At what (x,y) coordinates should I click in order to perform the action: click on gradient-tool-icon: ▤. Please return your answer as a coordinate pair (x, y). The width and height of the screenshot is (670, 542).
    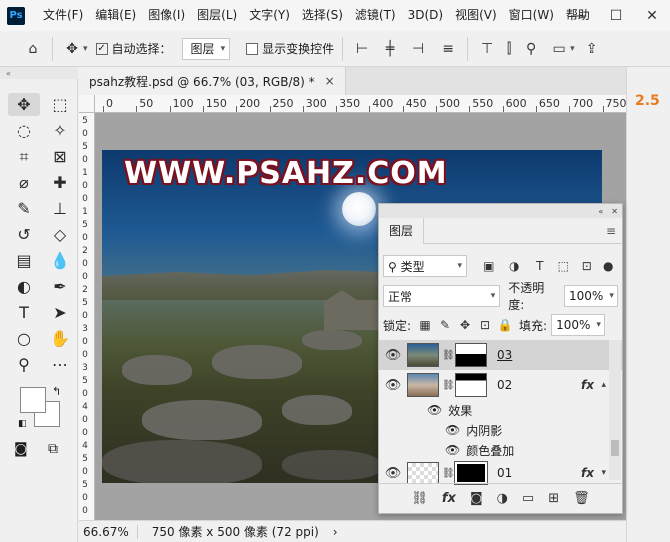
    Looking at the image, I should click on (24, 260).